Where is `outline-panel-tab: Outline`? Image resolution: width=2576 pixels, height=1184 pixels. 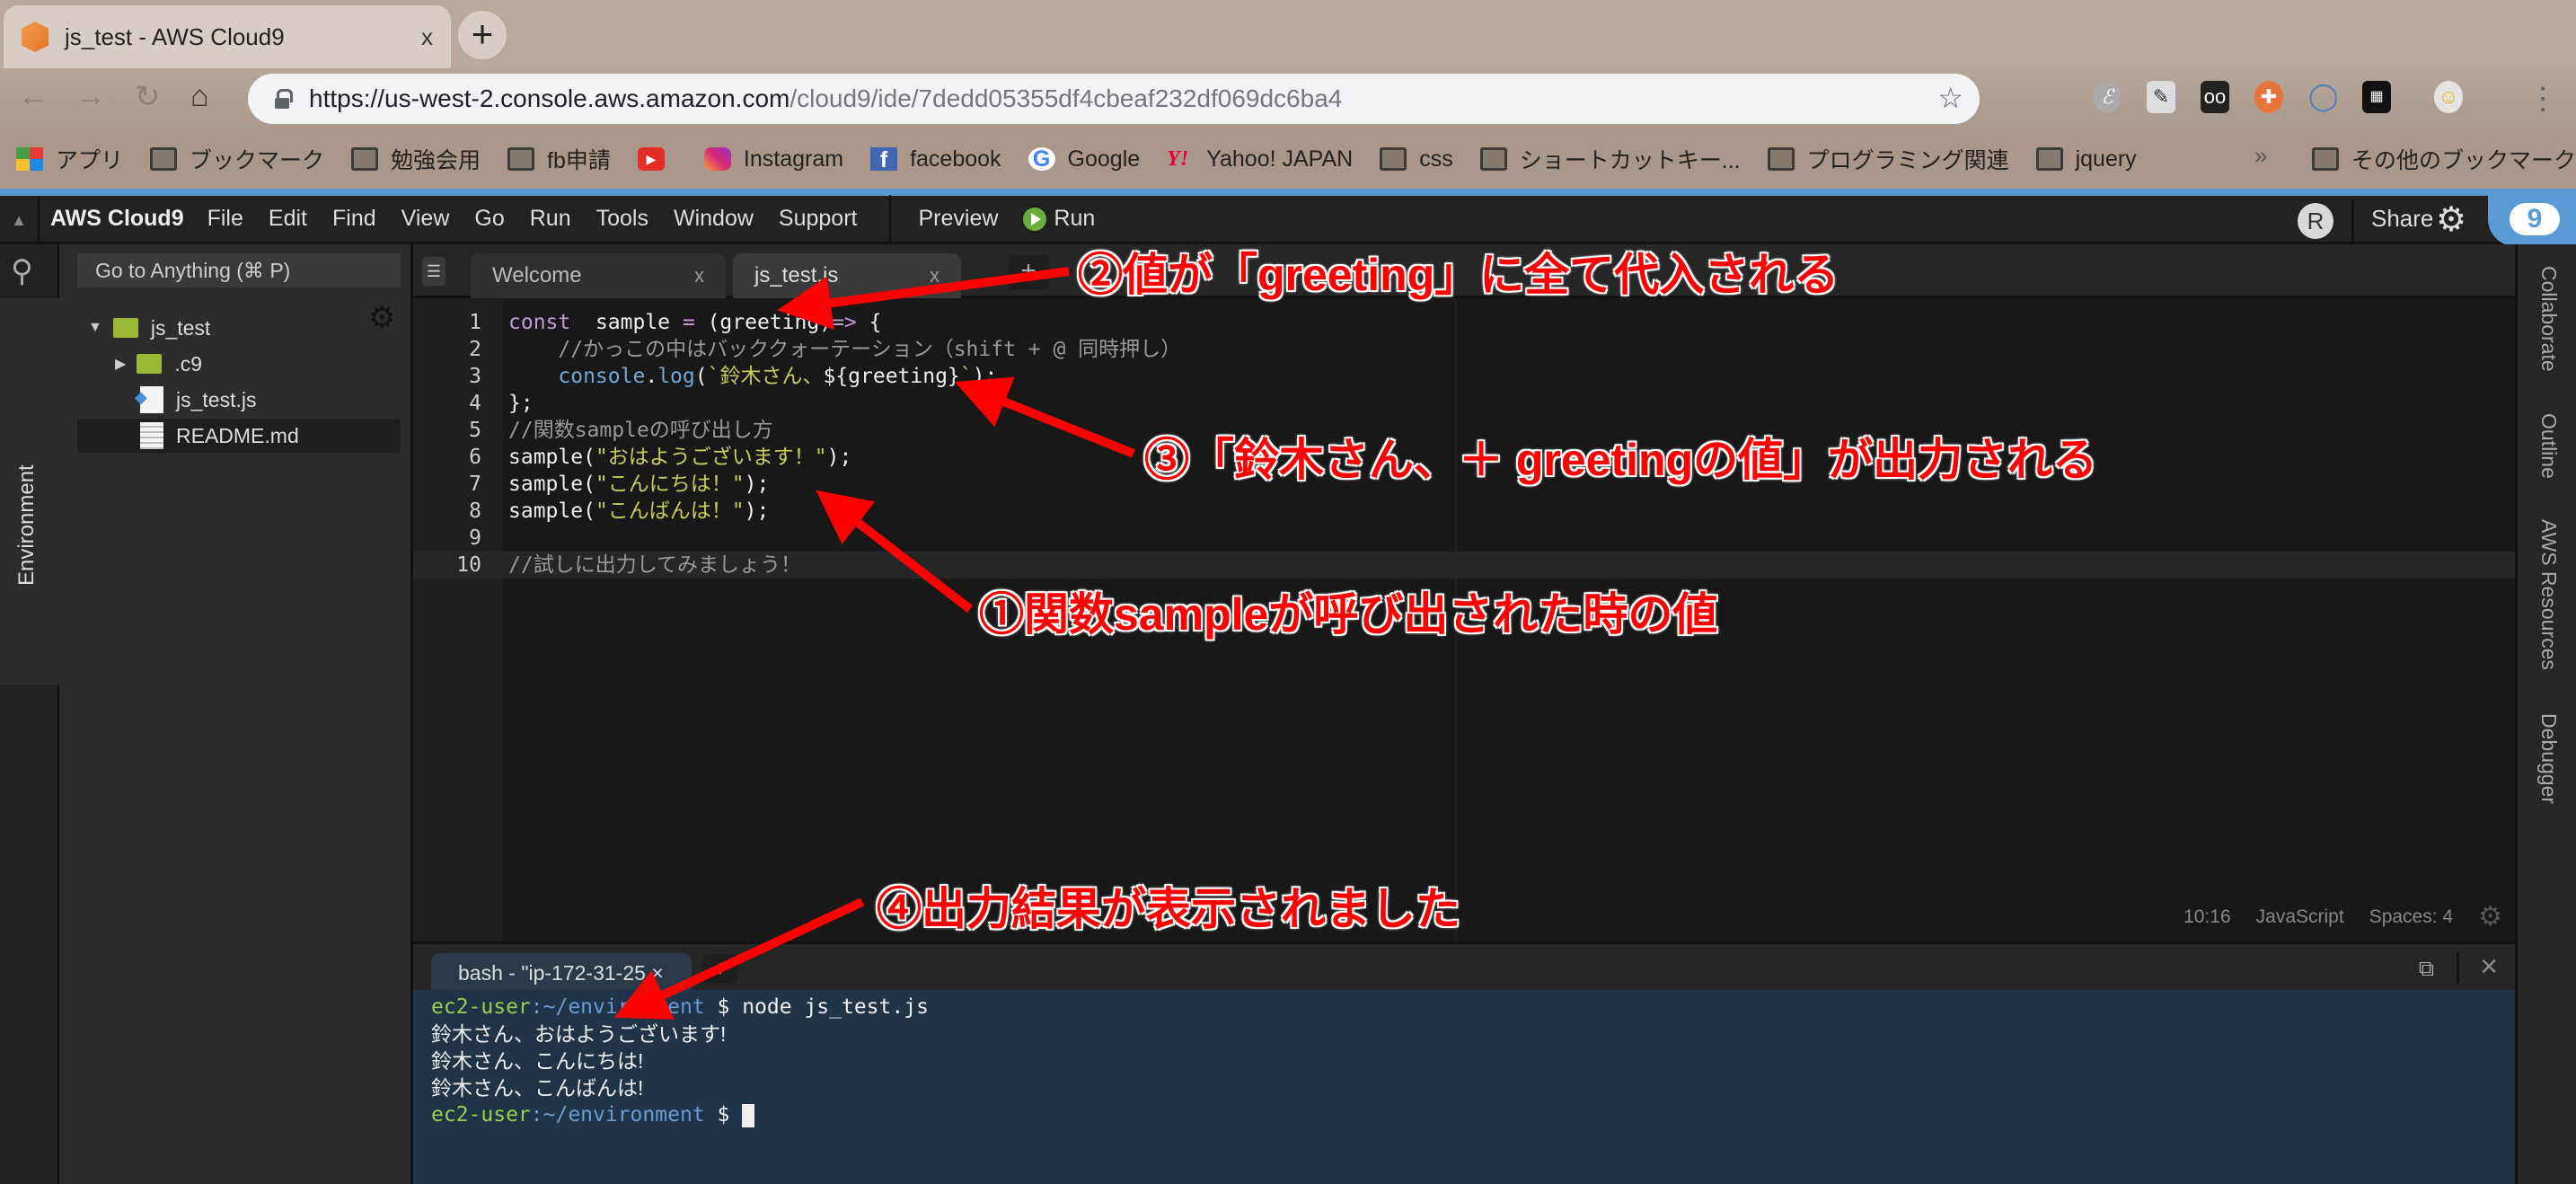
outline-panel-tab: Outline is located at coordinates (2548, 446).